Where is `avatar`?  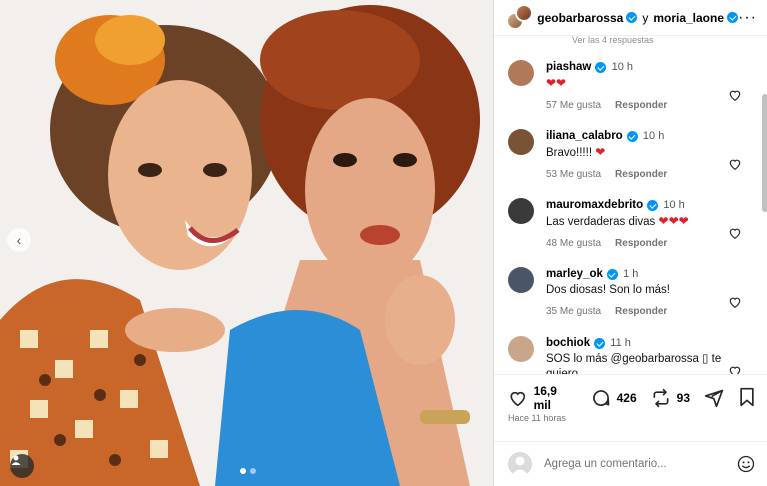
avatar is located at coordinates (524, 12).